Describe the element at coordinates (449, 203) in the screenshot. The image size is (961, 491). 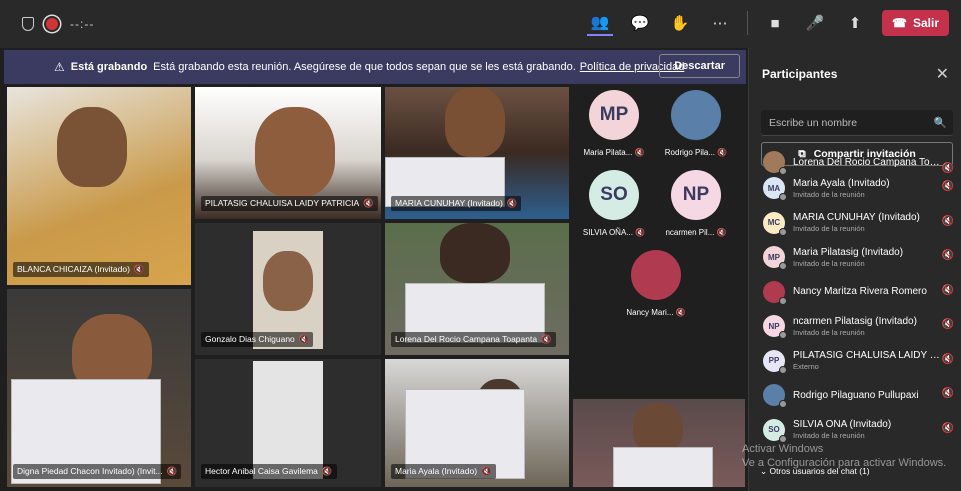
I see `tile-name: MARIA CUNUHAY (Invitado)` at that location.